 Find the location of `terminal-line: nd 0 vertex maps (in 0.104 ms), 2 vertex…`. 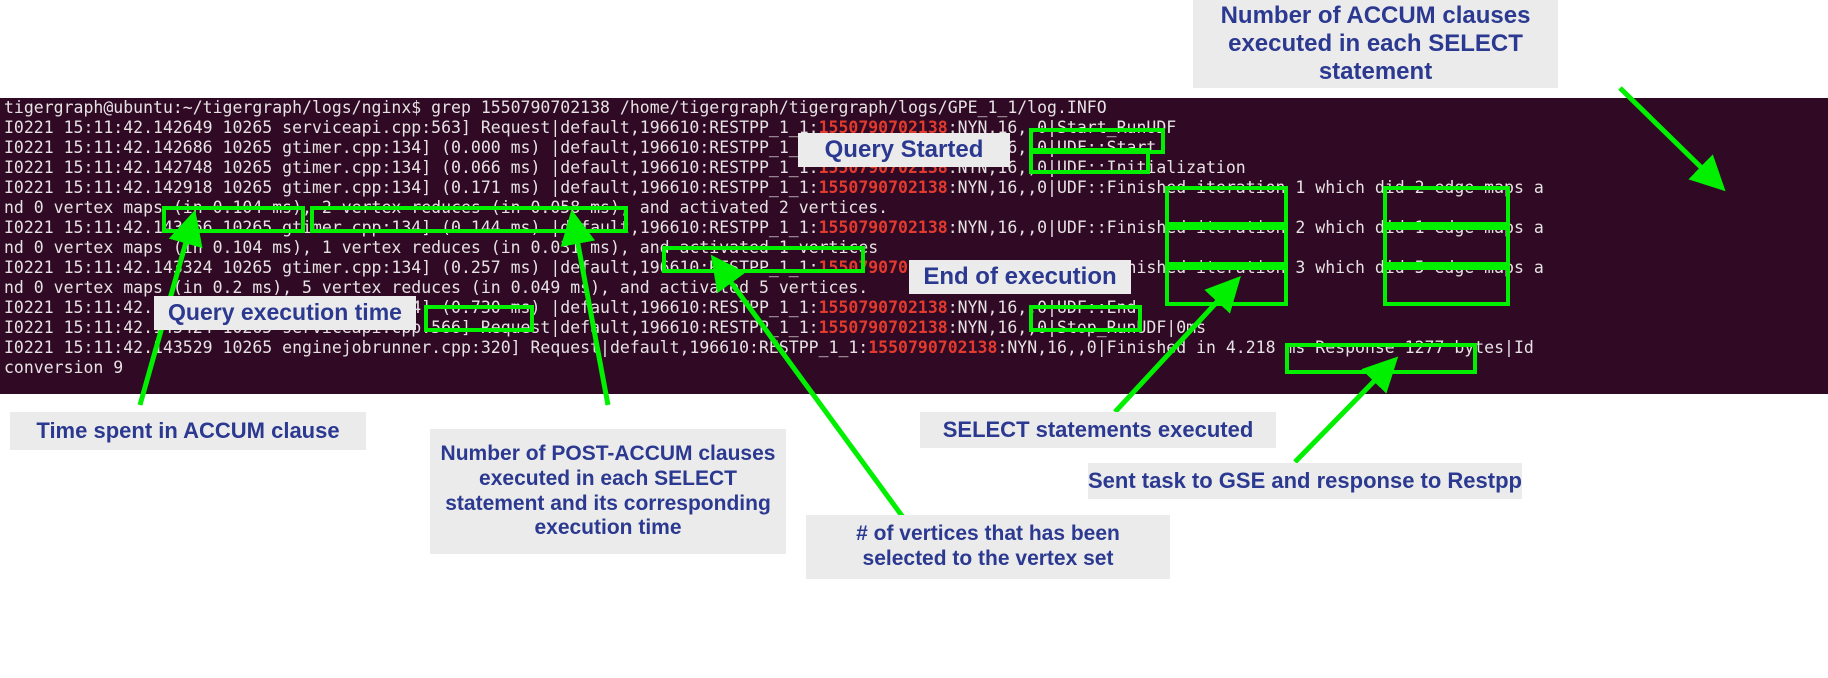

terminal-line: nd 0 vertex maps (in 0.104 ms), 2 vertex… is located at coordinates (446, 207).